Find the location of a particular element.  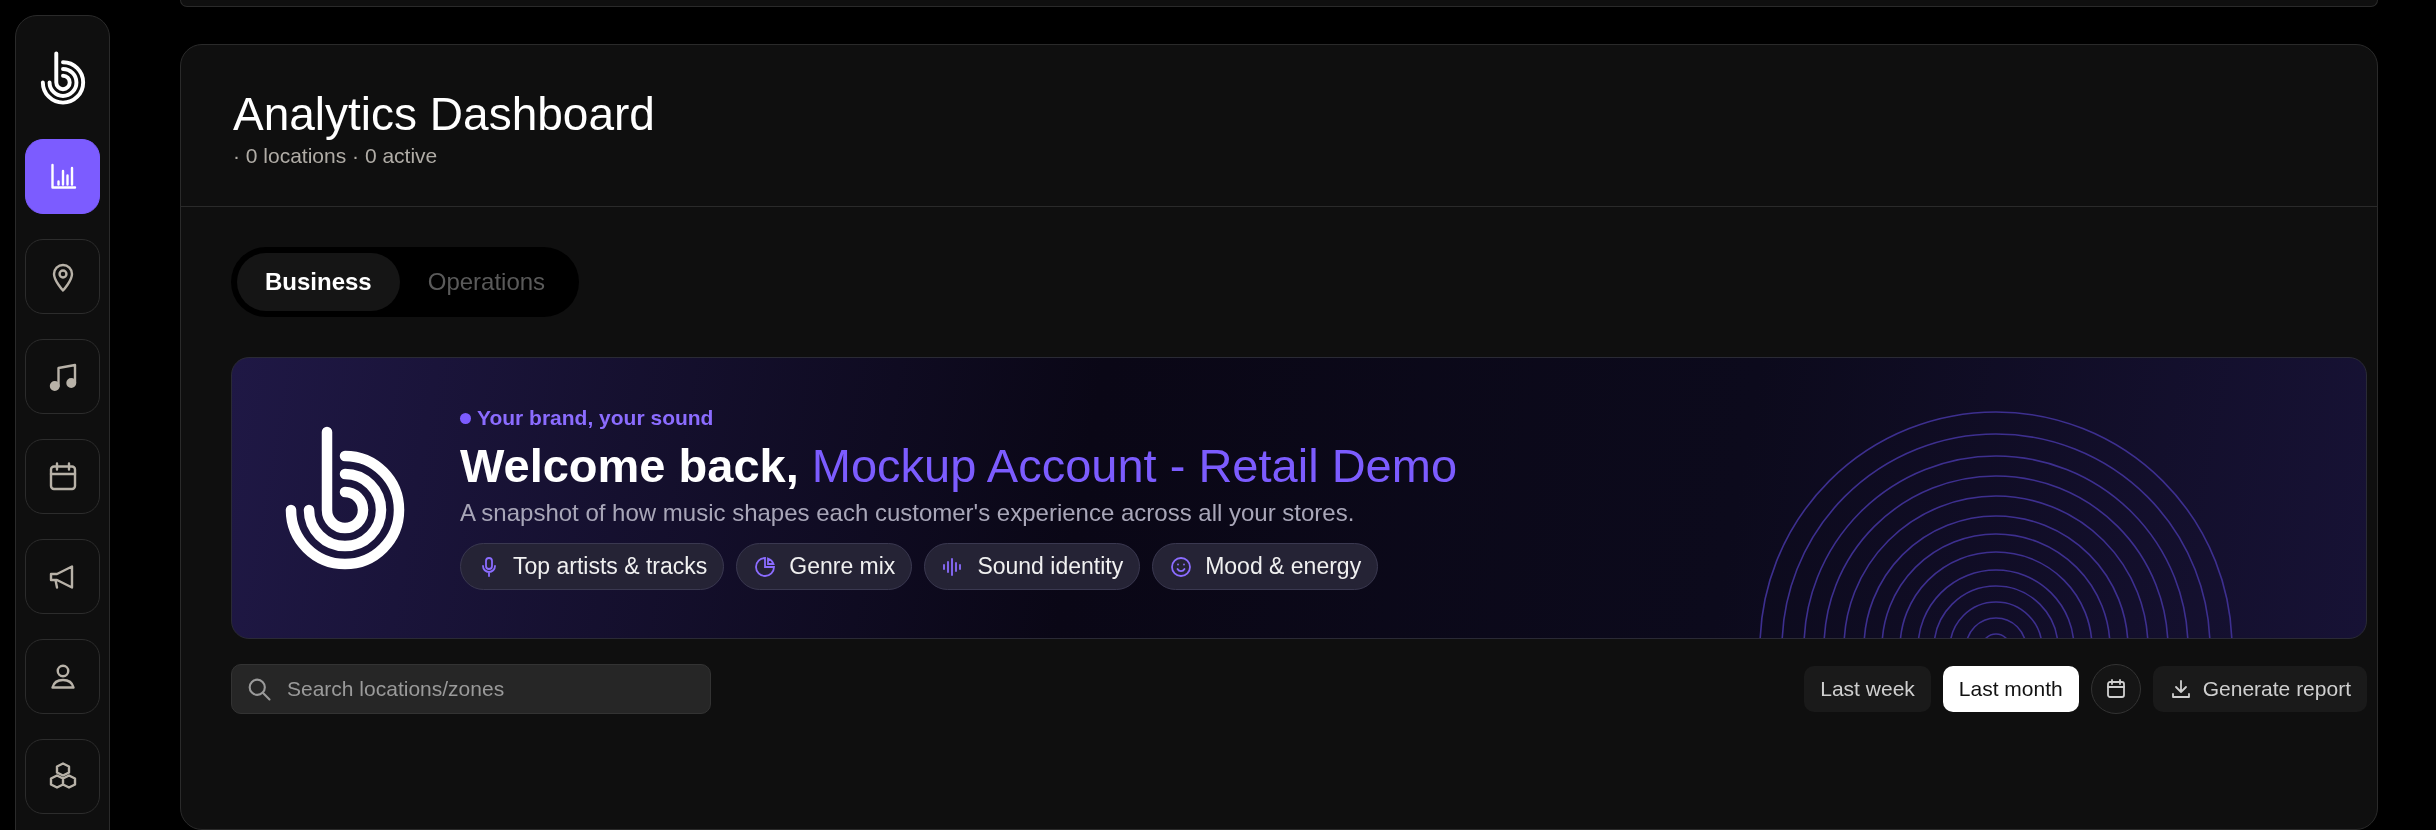

tagline: Your brand, your sound is located at coordinates (958, 418).